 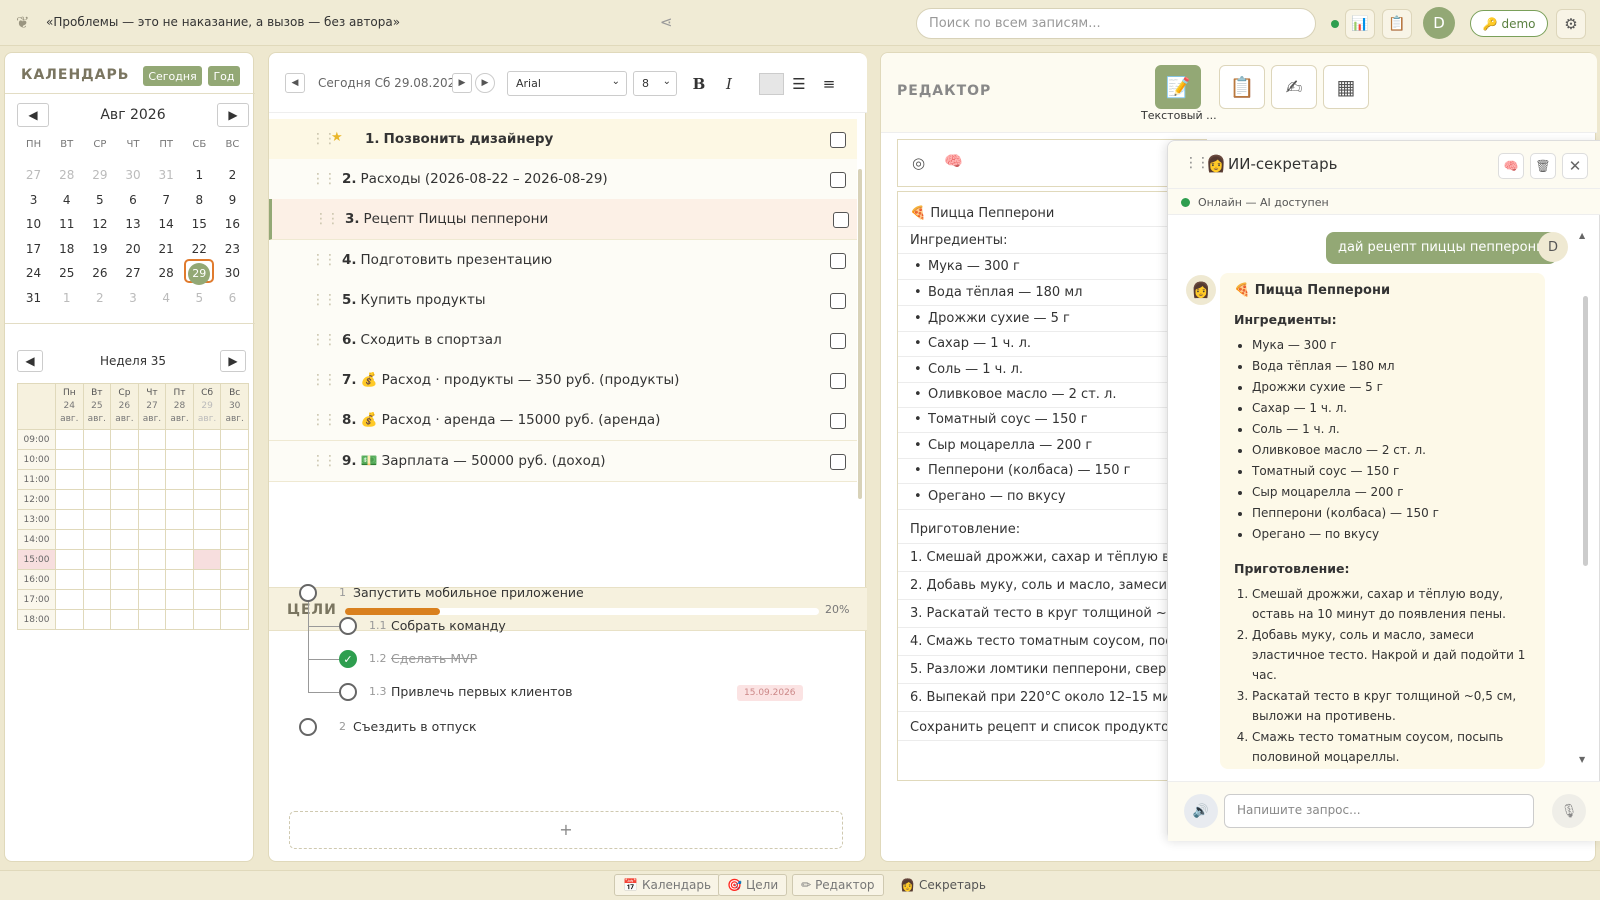 I want to click on ai-query-input, so click(x=1379, y=811).